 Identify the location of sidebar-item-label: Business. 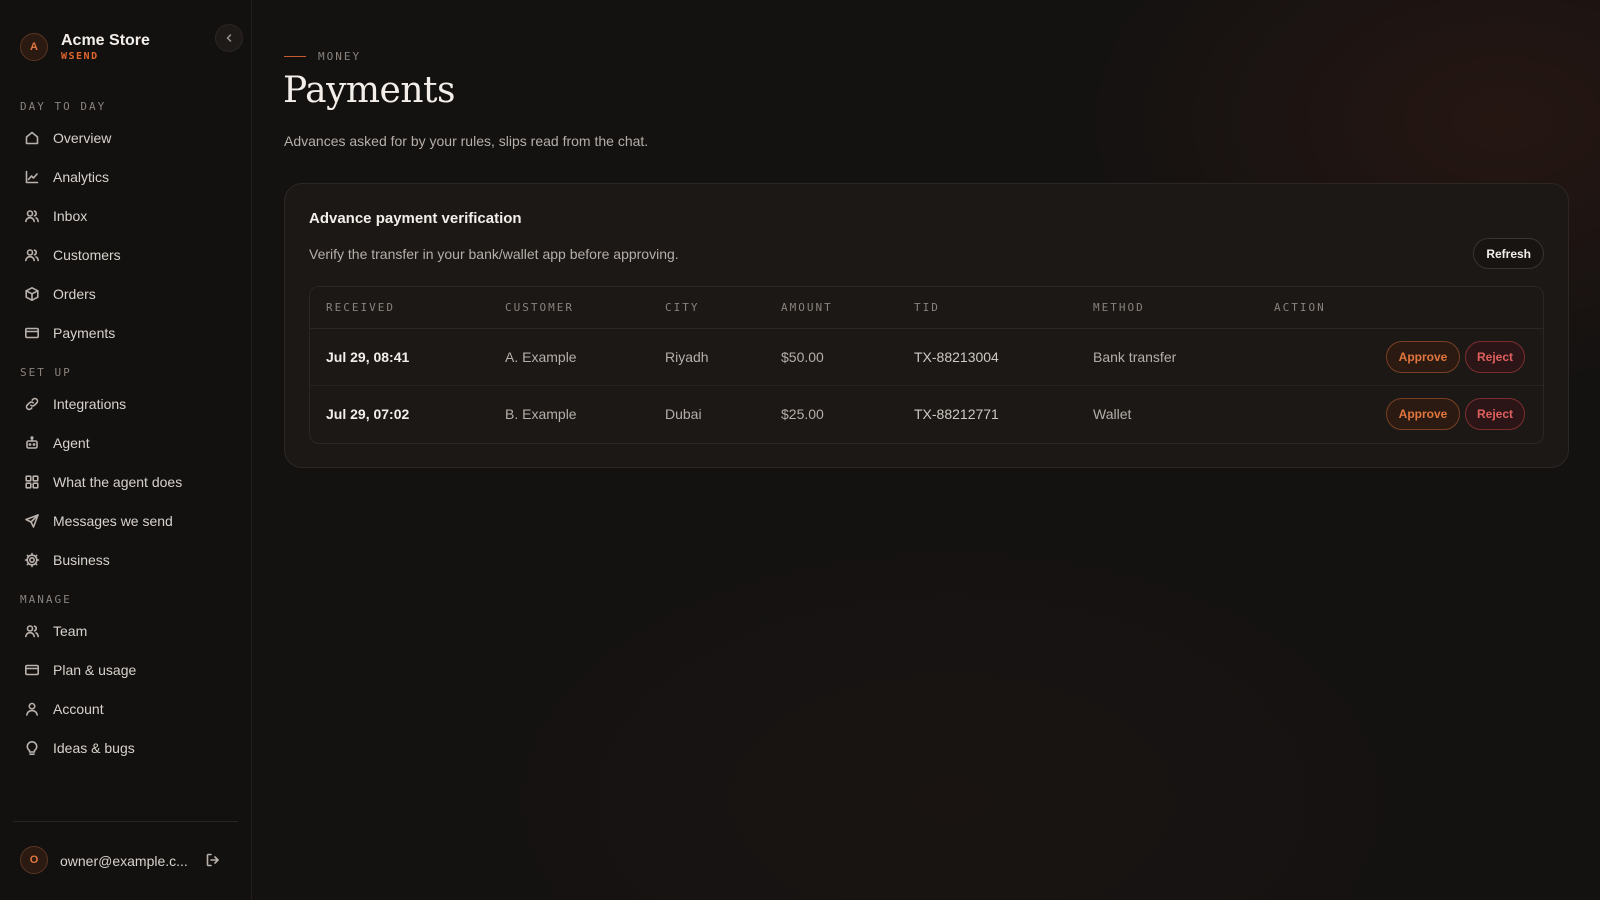
(81, 559).